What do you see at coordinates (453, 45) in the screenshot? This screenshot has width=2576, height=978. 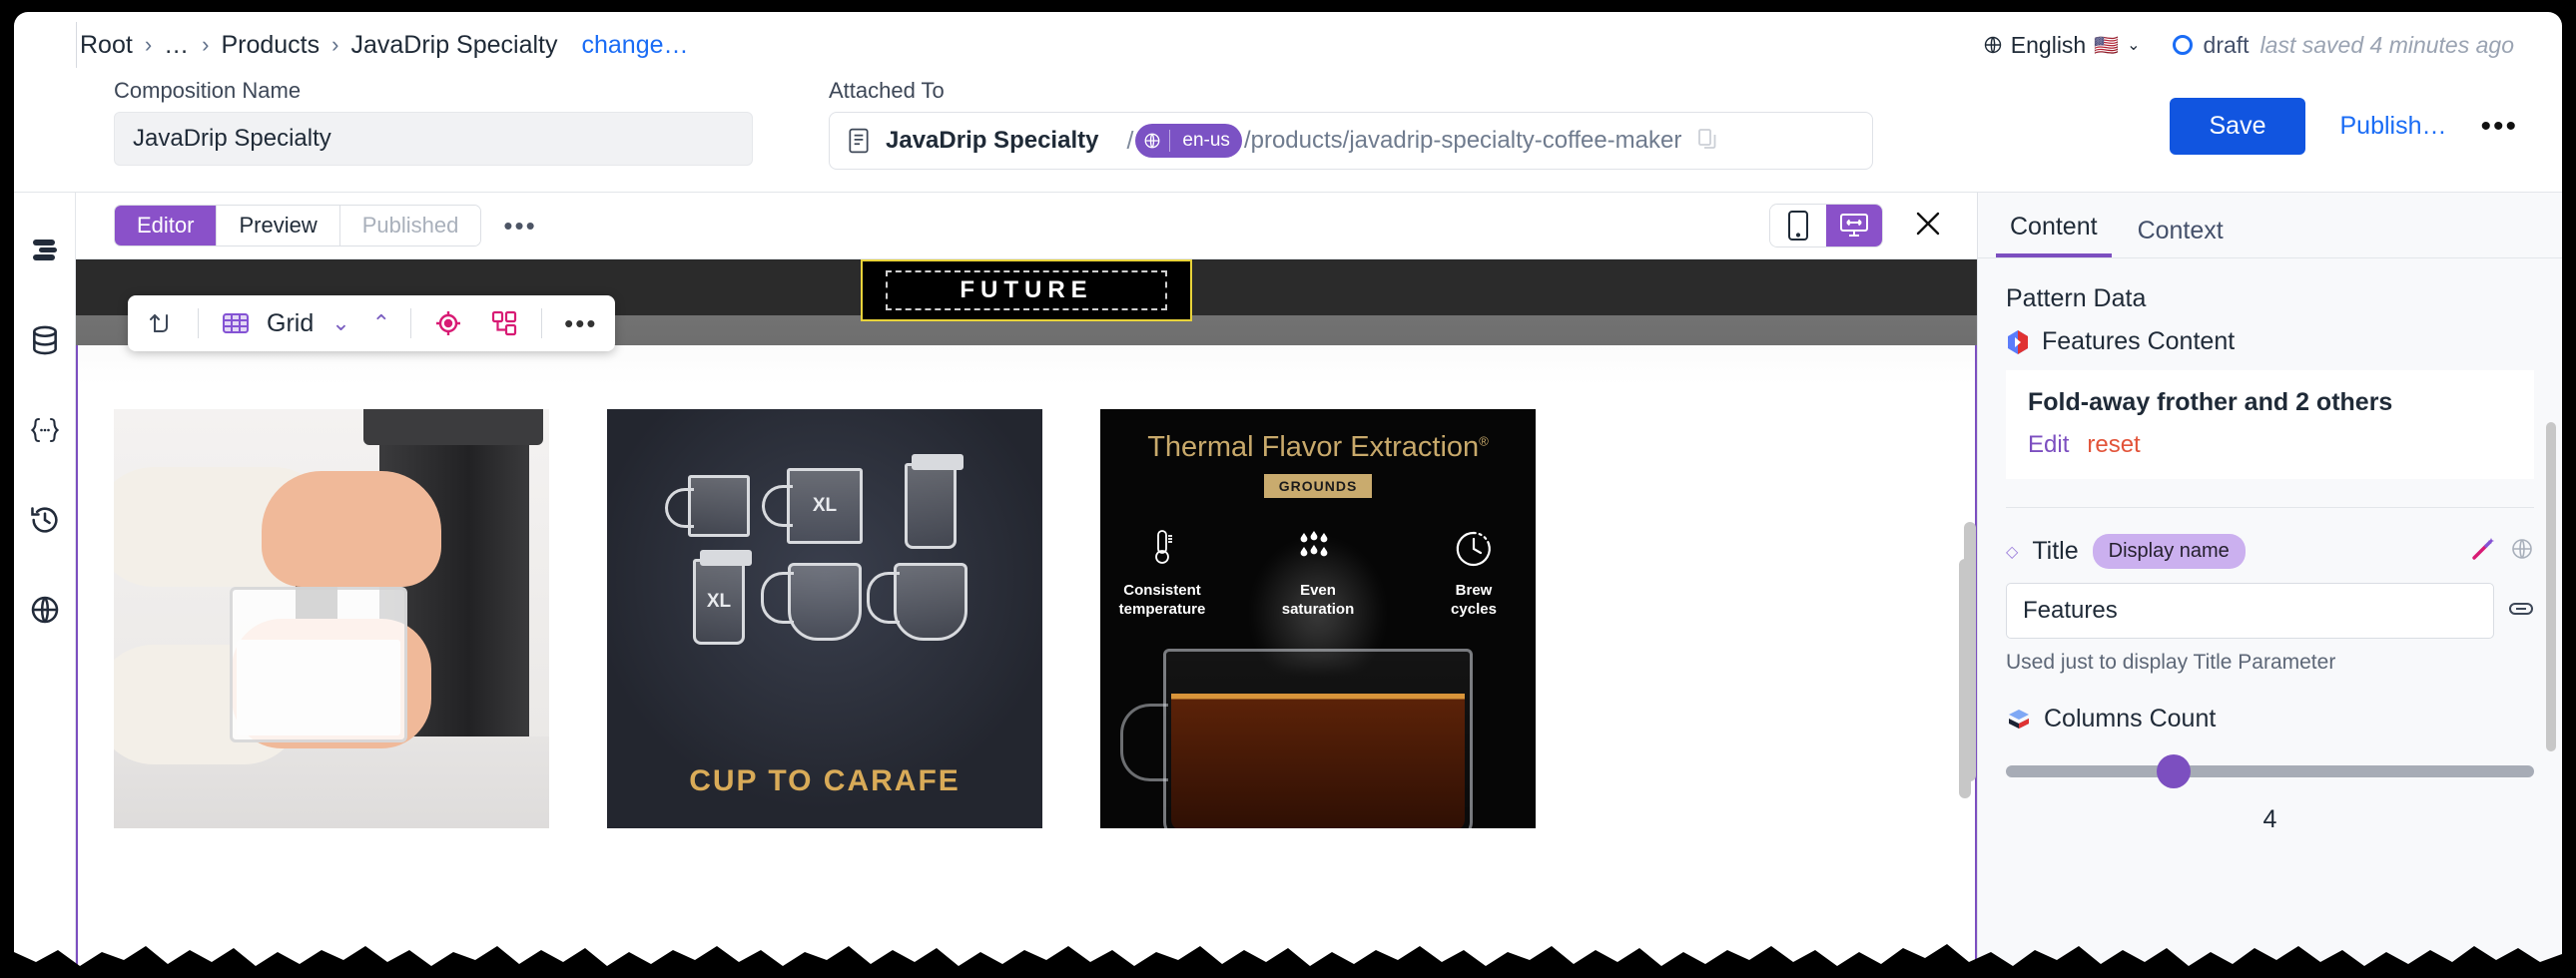 I see `breadcrumb-item-current: JavaDrip Specialty` at bounding box center [453, 45].